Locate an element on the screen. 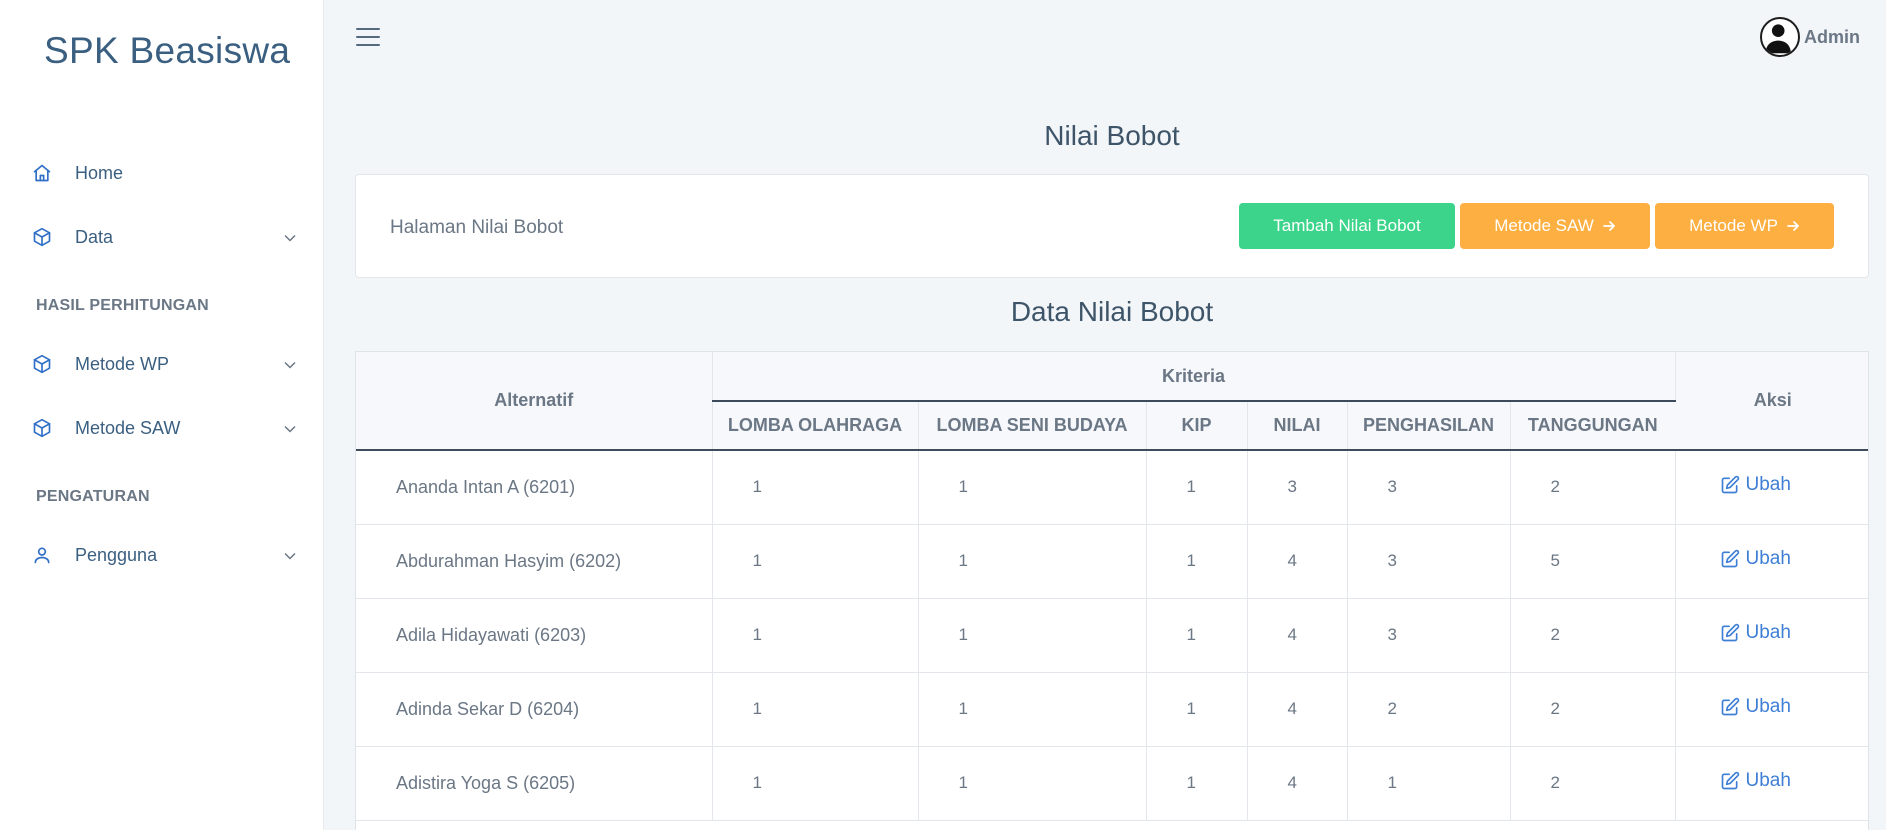 The image size is (1886, 830). column-header-alternatif: Alternatif is located at coordinates (534, 401).